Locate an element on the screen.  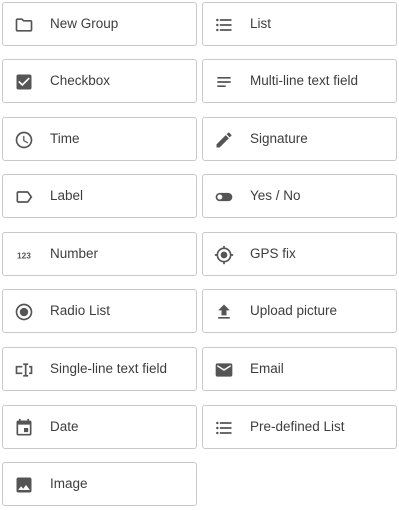
signature-label: Signature is located at coordinates (279, 138).